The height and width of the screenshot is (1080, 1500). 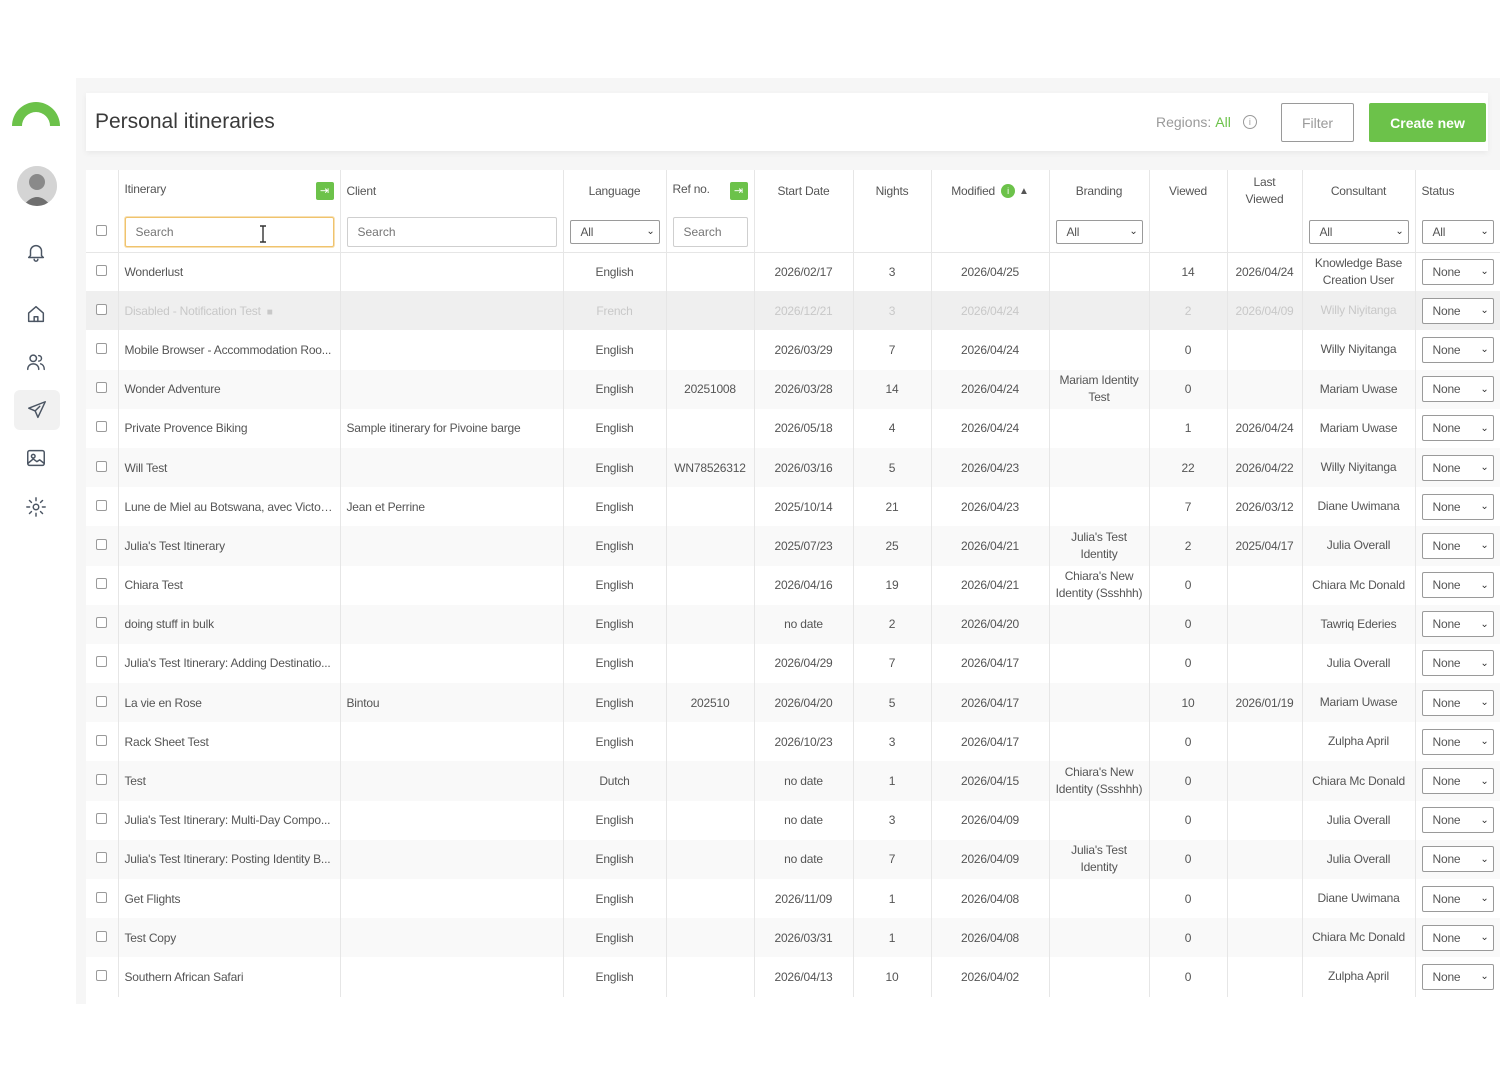 I want to click on cell-itinerary: Will Test, so click(x=229, y=467).